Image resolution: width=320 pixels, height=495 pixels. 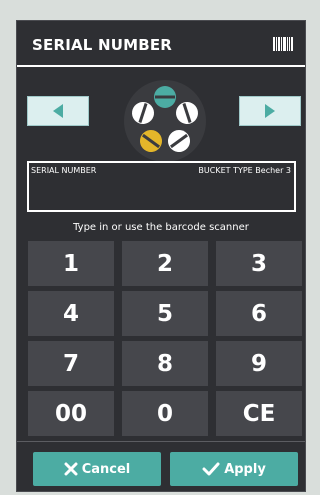 What do you see at coordinates (71, 313) in the screenshot?
I see `key-4: 4` at bounding box center [71, 313].